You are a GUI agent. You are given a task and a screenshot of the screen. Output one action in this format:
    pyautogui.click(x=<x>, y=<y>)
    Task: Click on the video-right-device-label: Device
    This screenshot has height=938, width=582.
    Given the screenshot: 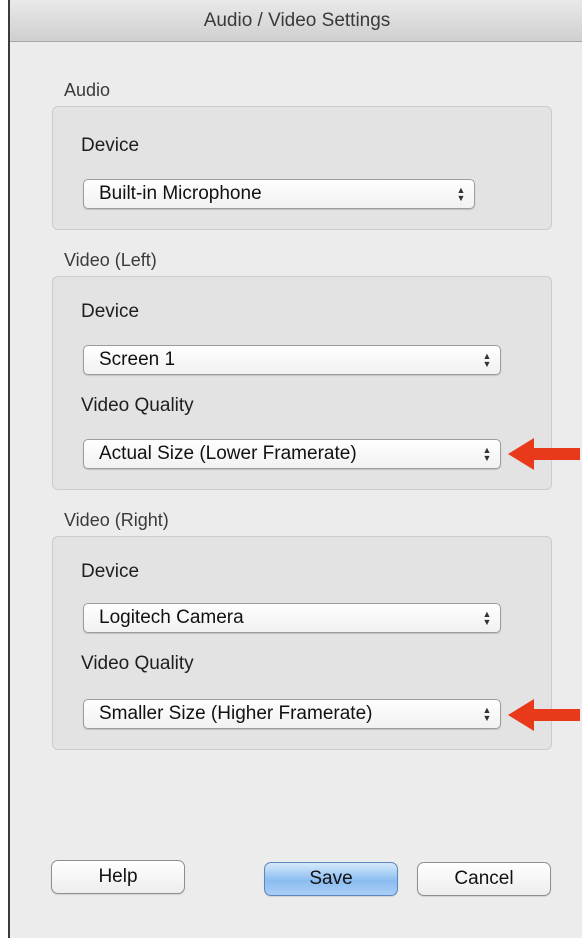 What is the action you would take?
    pyautogui.click(x=110, y=571)
    